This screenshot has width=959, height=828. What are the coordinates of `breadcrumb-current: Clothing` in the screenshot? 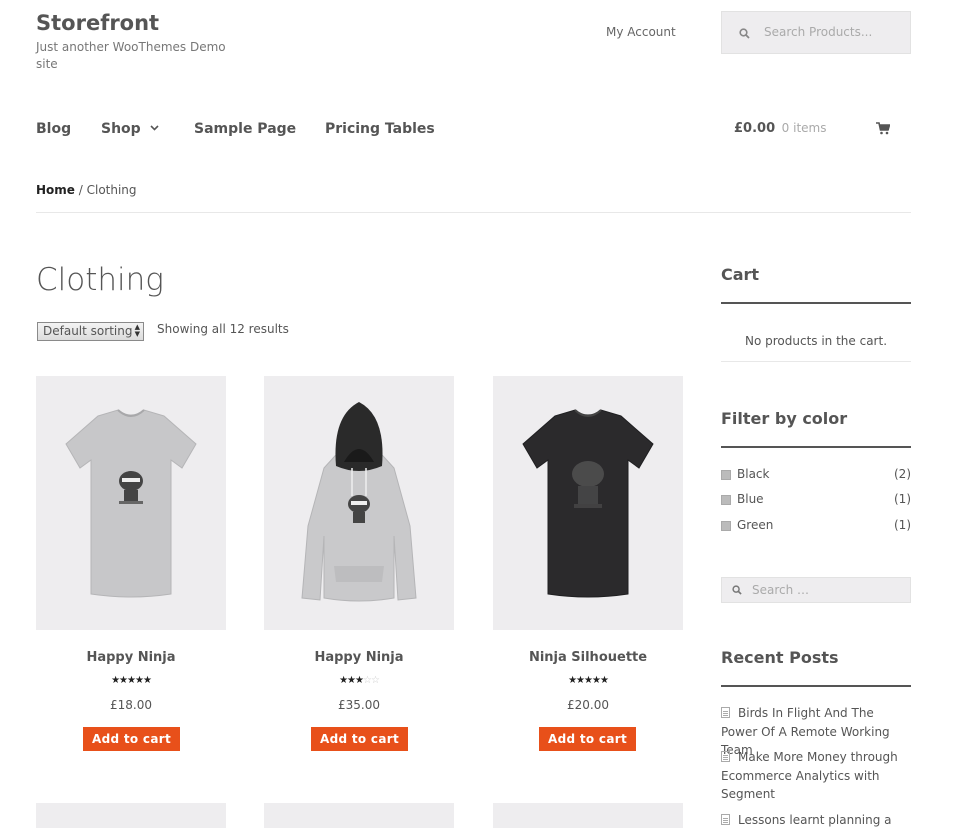 It's located at (111, 190).